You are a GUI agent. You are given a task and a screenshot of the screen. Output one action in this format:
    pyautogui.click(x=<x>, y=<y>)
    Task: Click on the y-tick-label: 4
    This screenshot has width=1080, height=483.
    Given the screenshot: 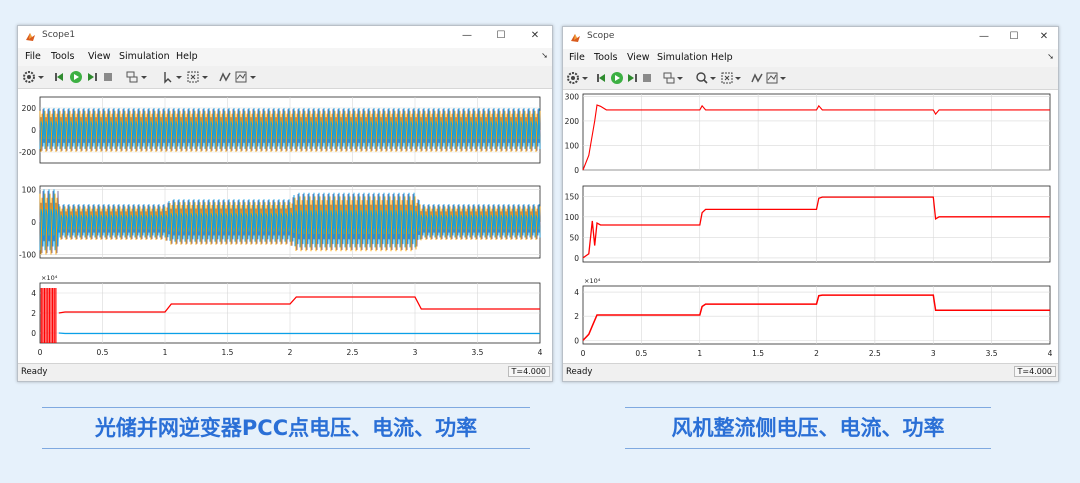 What is the action you would take?
    pyautogui.click(x=576, y=292)
    